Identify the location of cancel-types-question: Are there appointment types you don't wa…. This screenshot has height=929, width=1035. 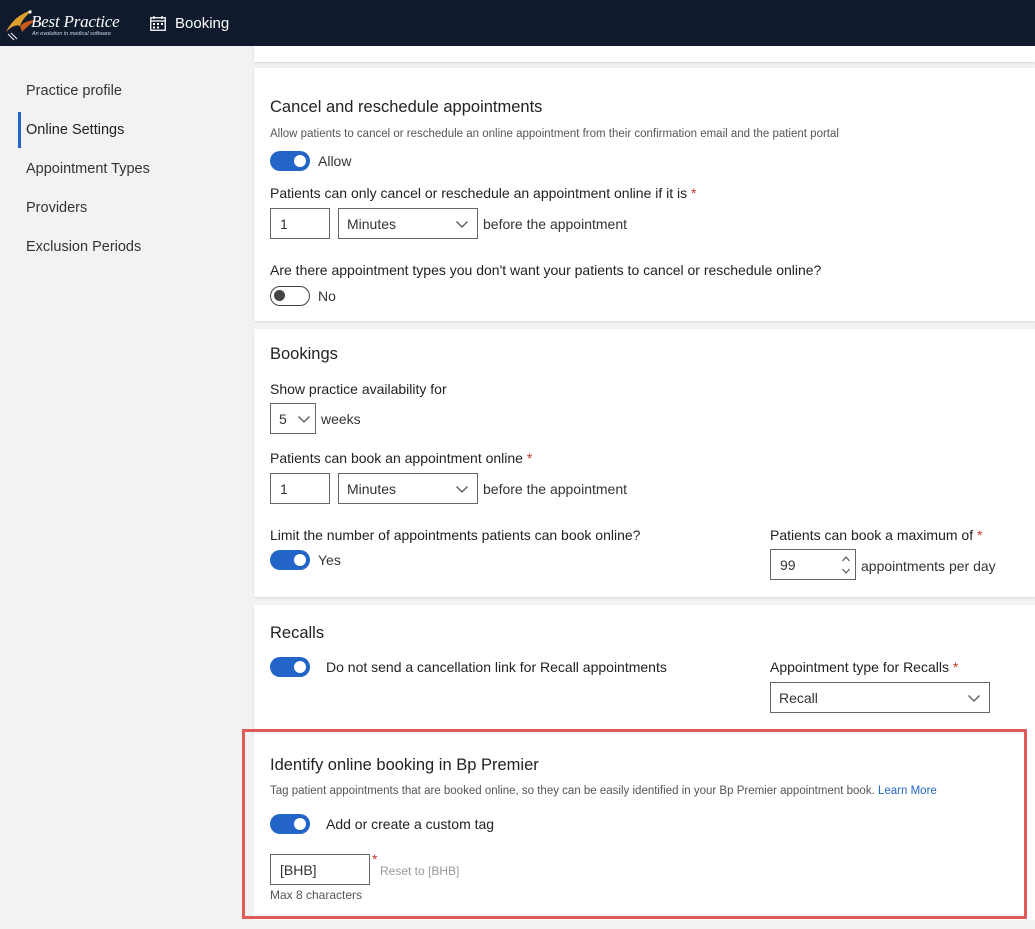
(546, 270).